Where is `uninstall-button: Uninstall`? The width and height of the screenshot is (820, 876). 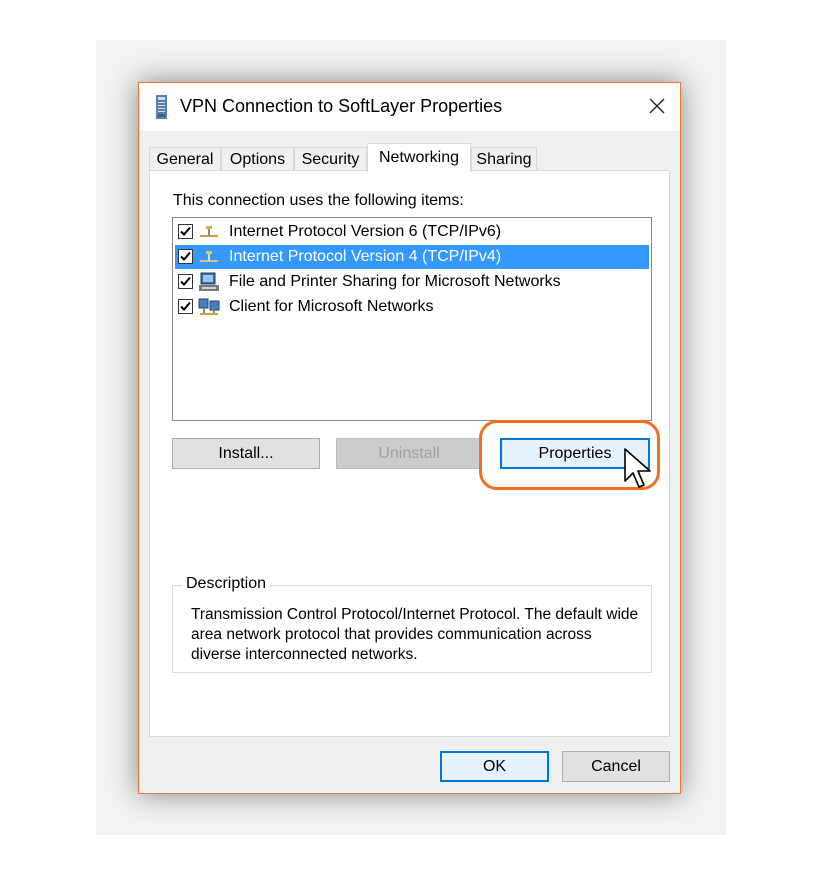
uninstall-button: Uninstall is located at coordinates (409, 453).